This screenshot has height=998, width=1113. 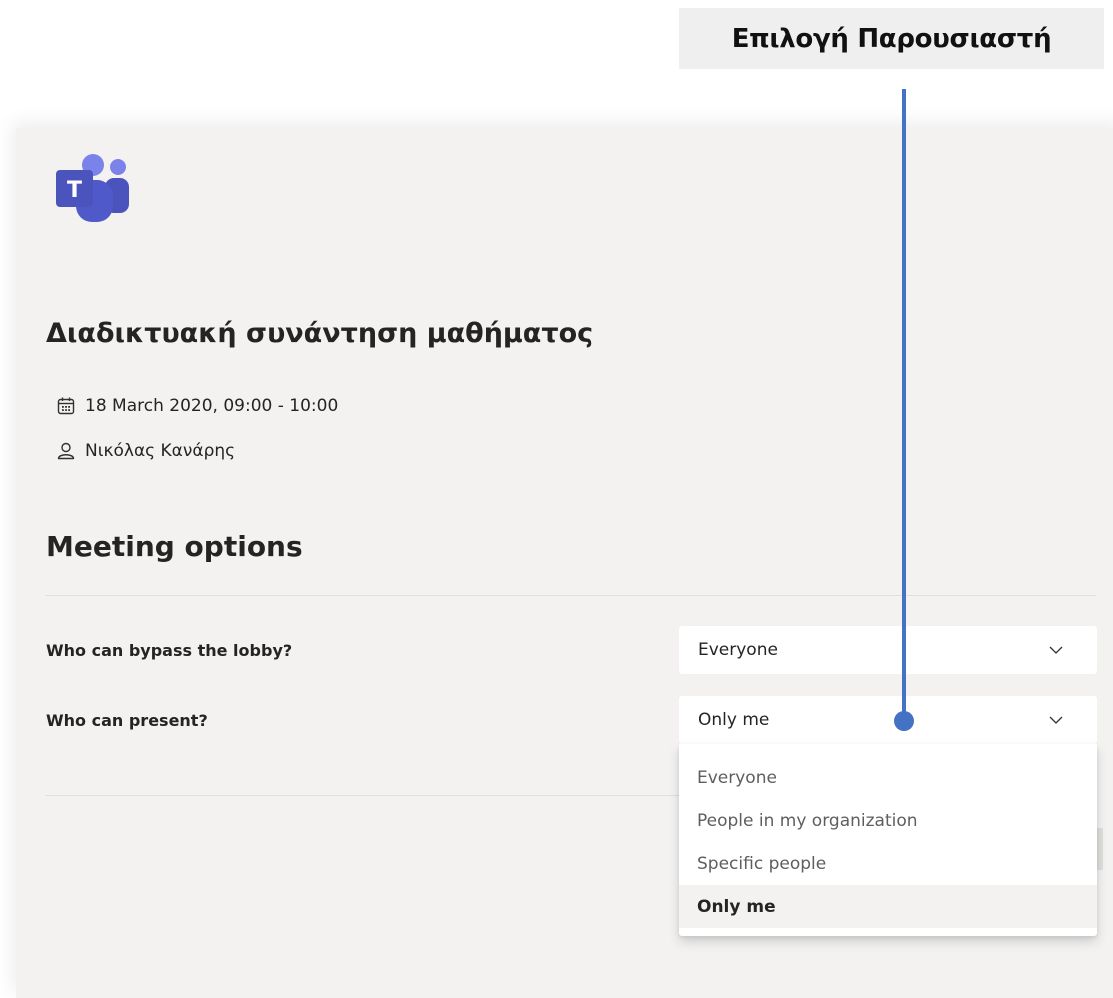 What do you see at coordinates (888, 720) in the screenshot?
I see `presenter-select: Only me` at bounding box center [888, 720].